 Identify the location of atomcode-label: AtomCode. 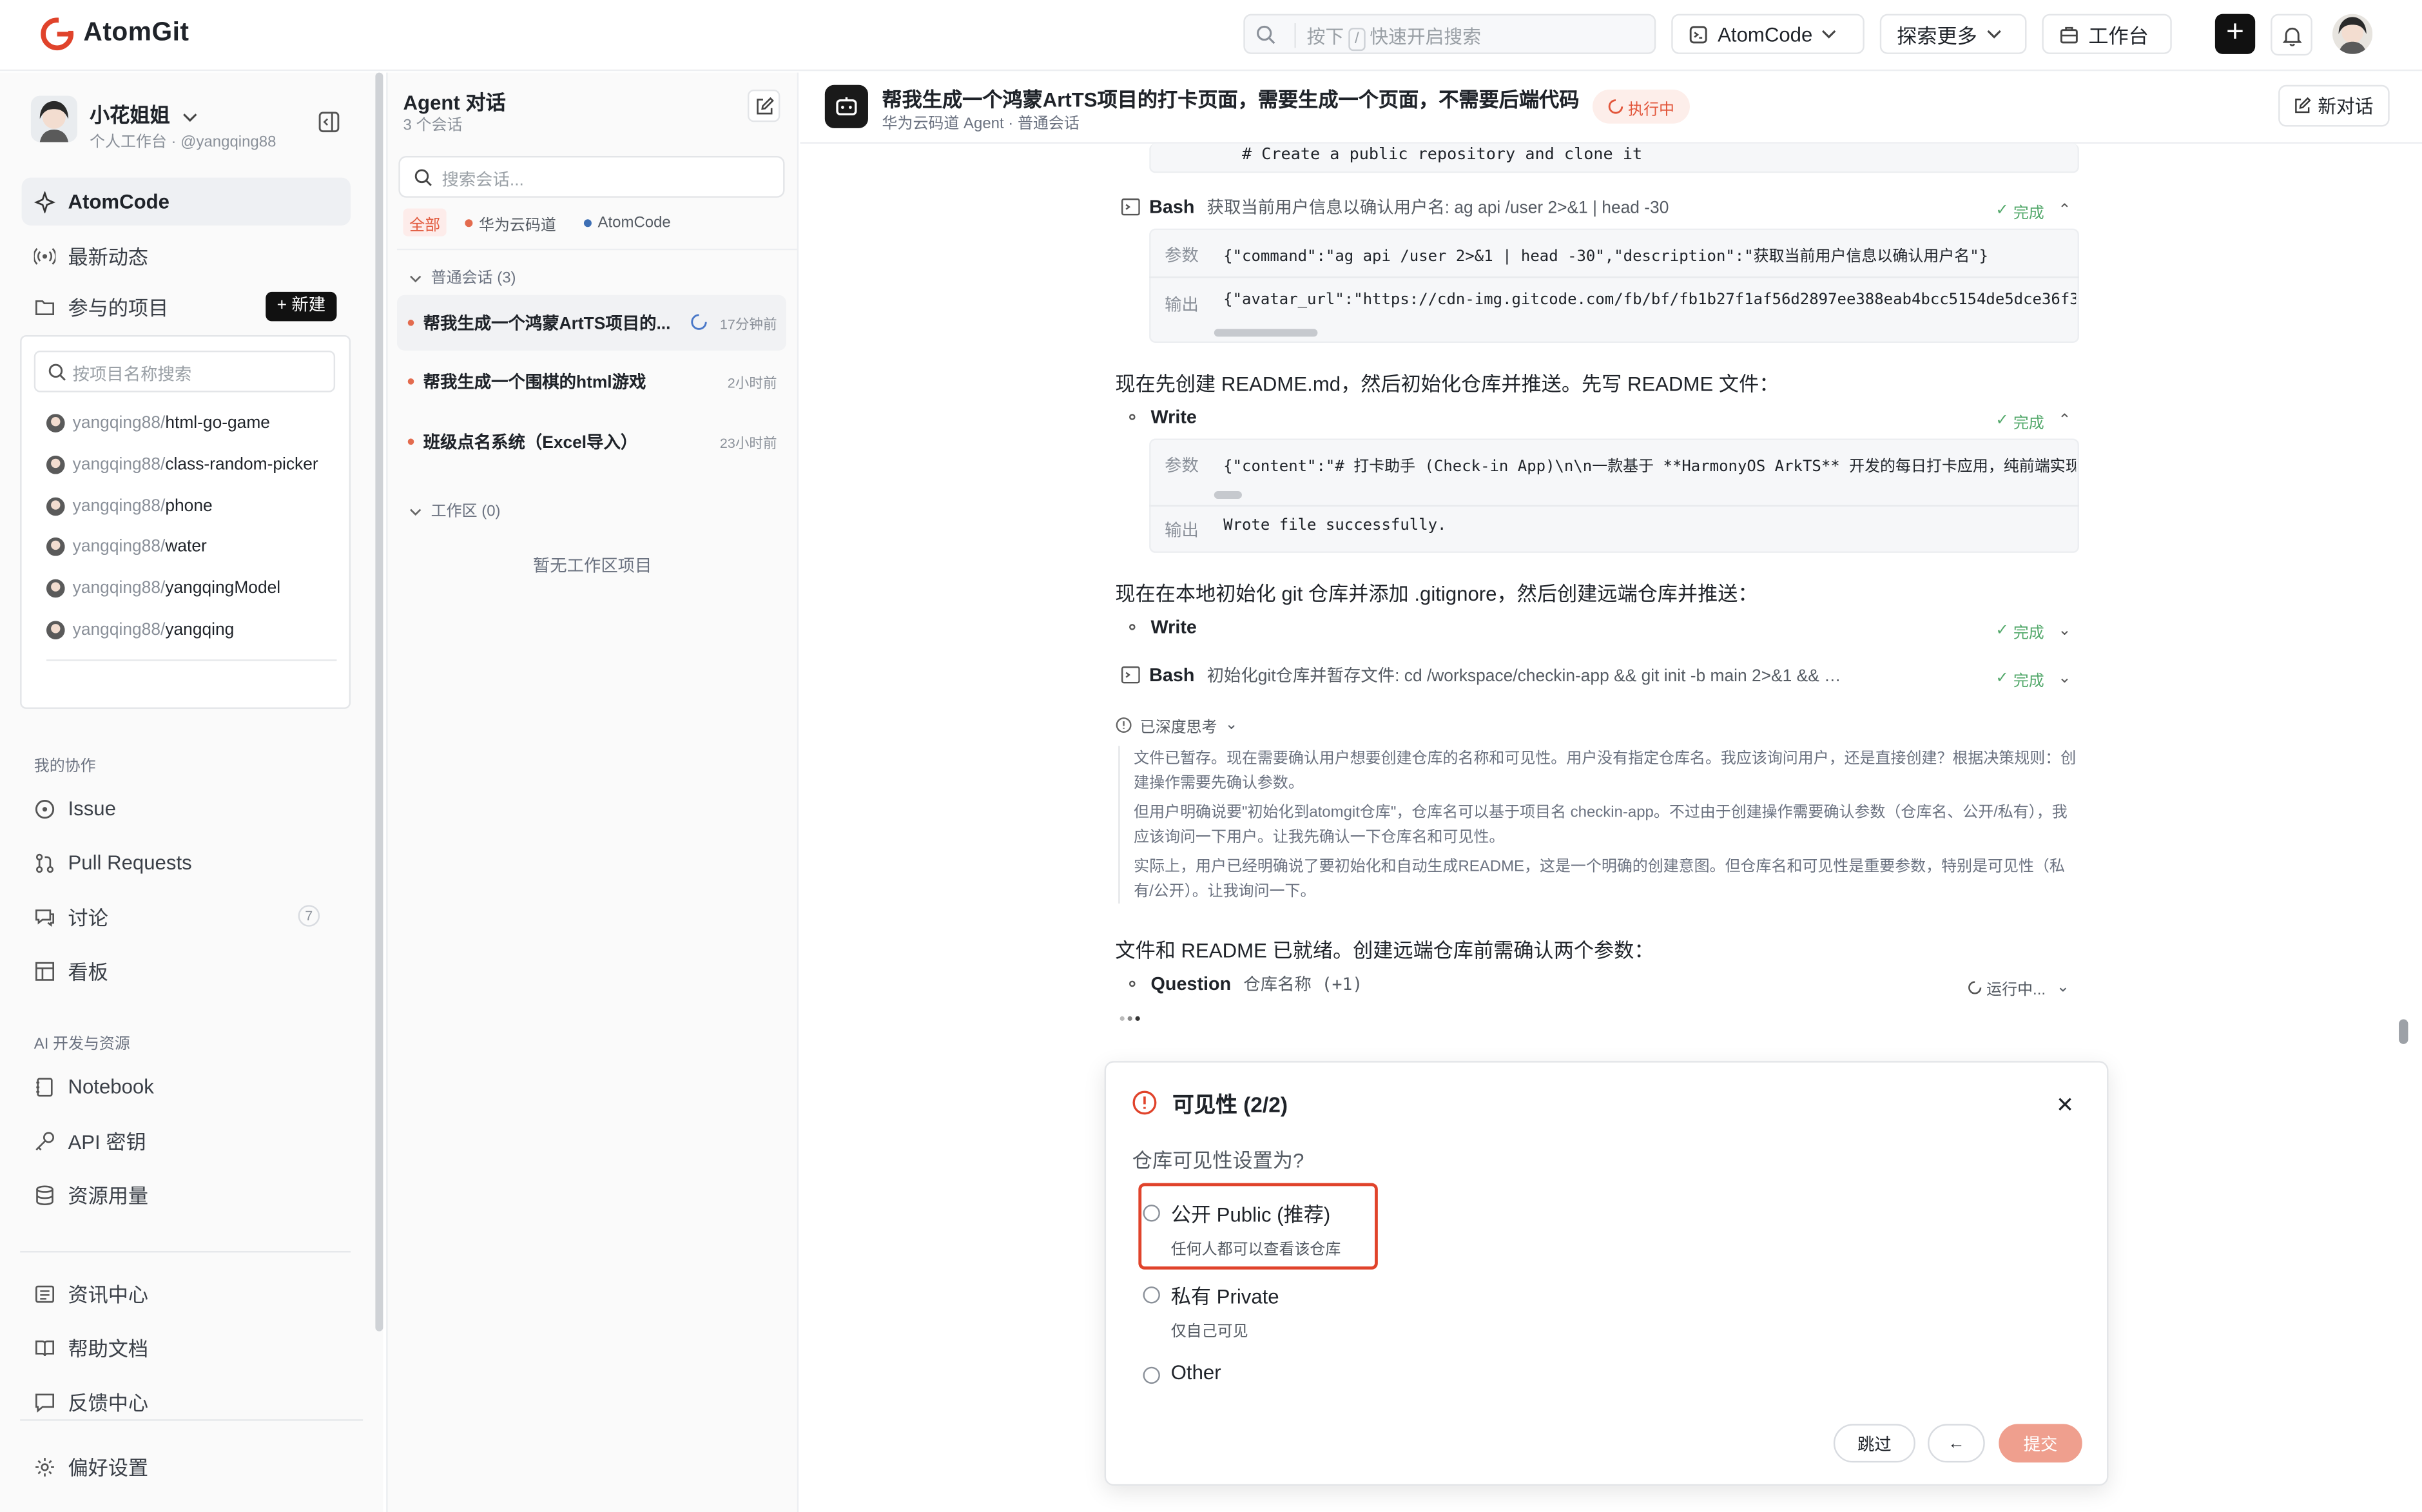
(1766, 34).